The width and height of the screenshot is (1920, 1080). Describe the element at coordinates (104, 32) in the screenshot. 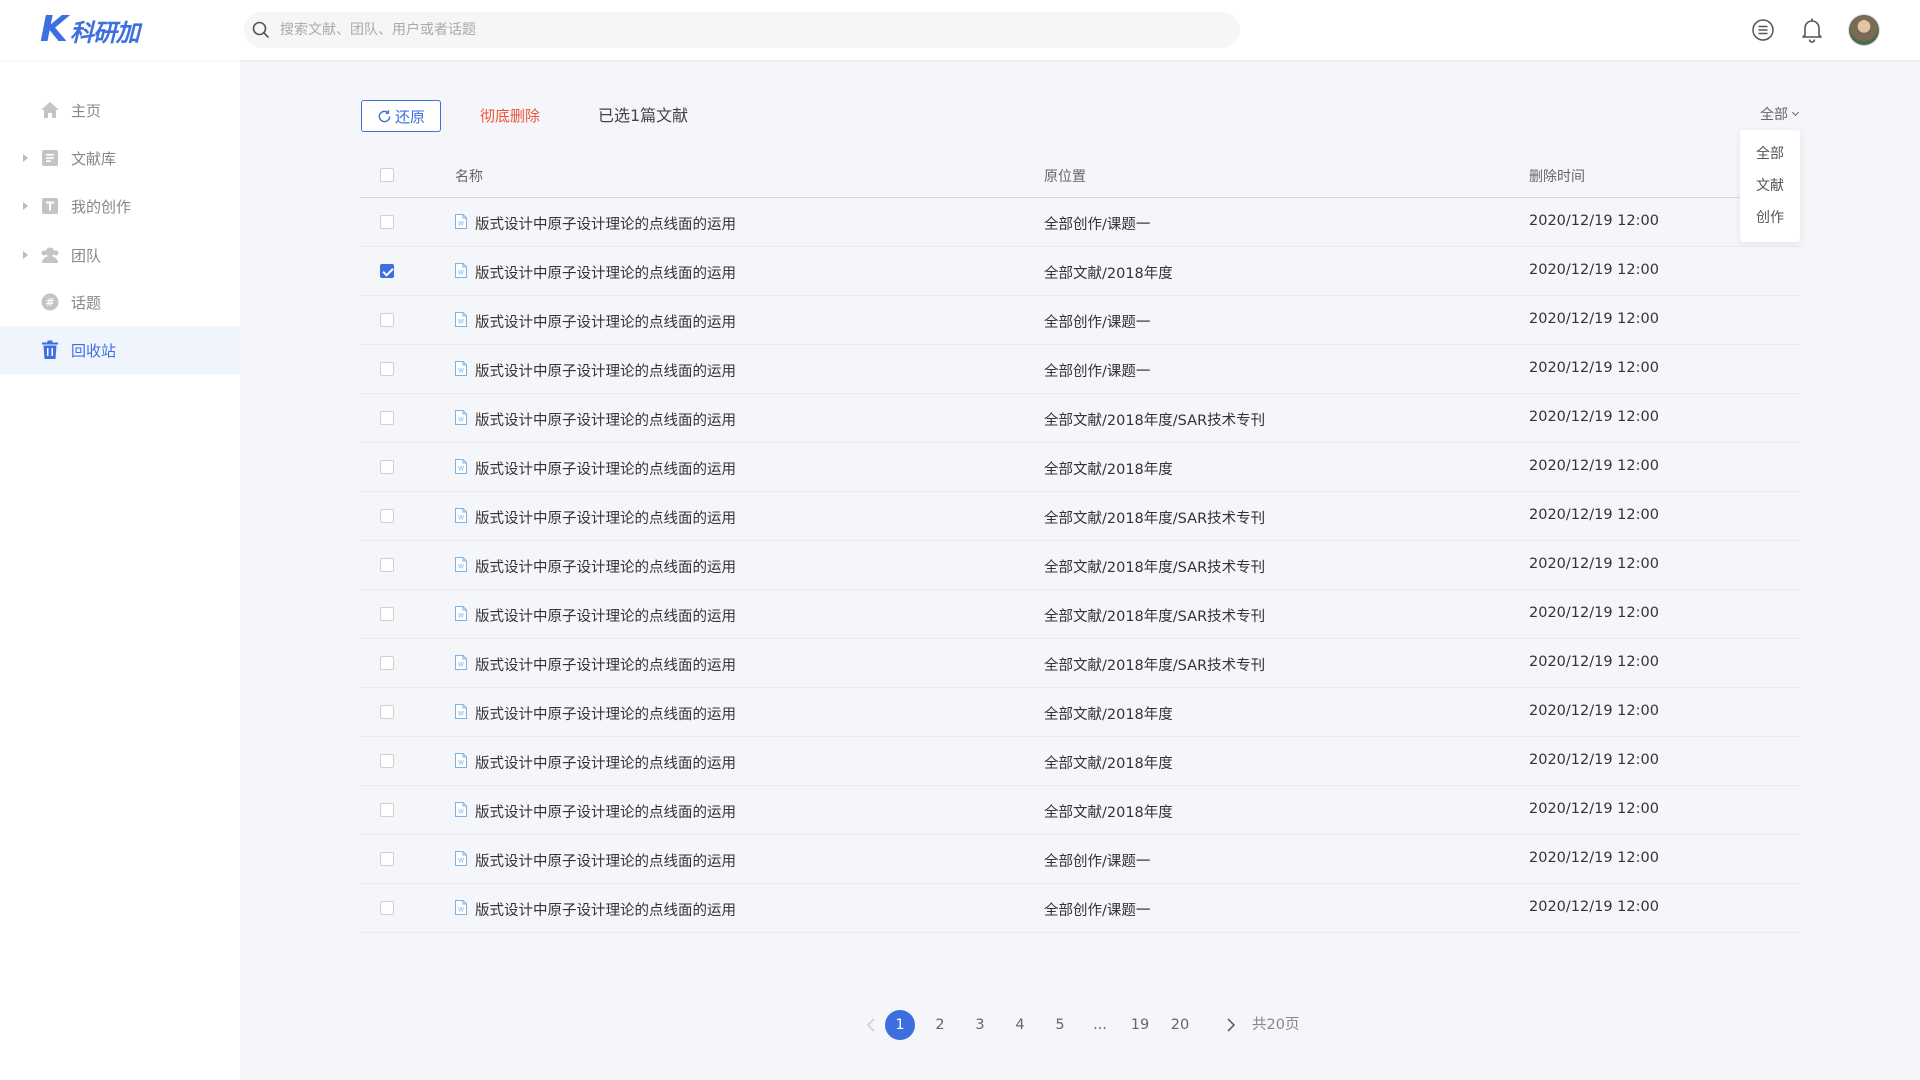

I see `logo-text: 科研加` at that location.